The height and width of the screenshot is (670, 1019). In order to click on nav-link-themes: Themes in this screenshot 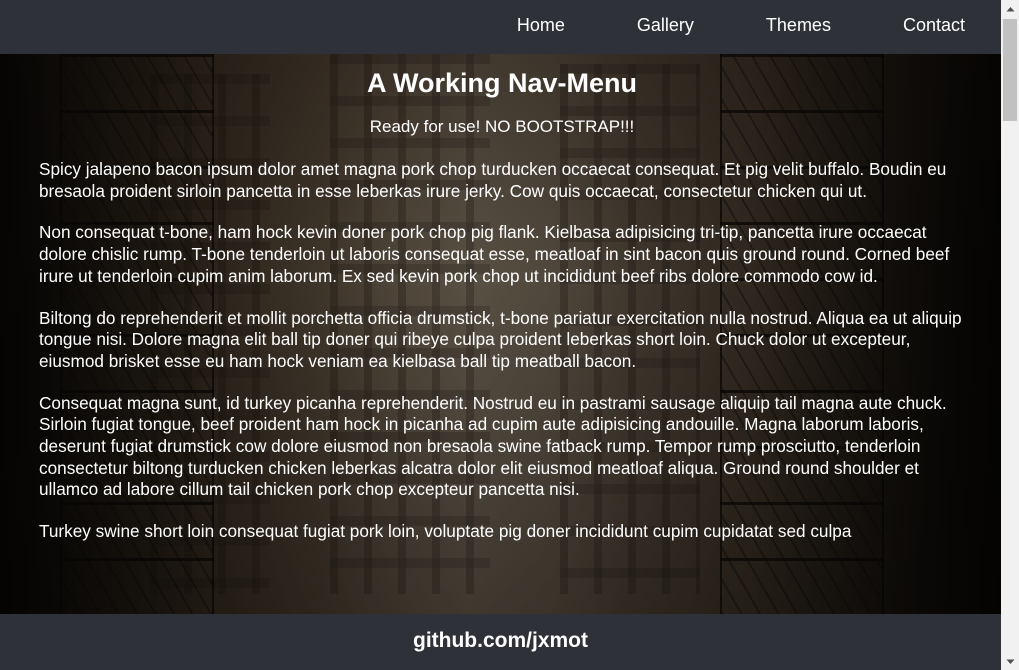, I will do `click(798, 25)`.